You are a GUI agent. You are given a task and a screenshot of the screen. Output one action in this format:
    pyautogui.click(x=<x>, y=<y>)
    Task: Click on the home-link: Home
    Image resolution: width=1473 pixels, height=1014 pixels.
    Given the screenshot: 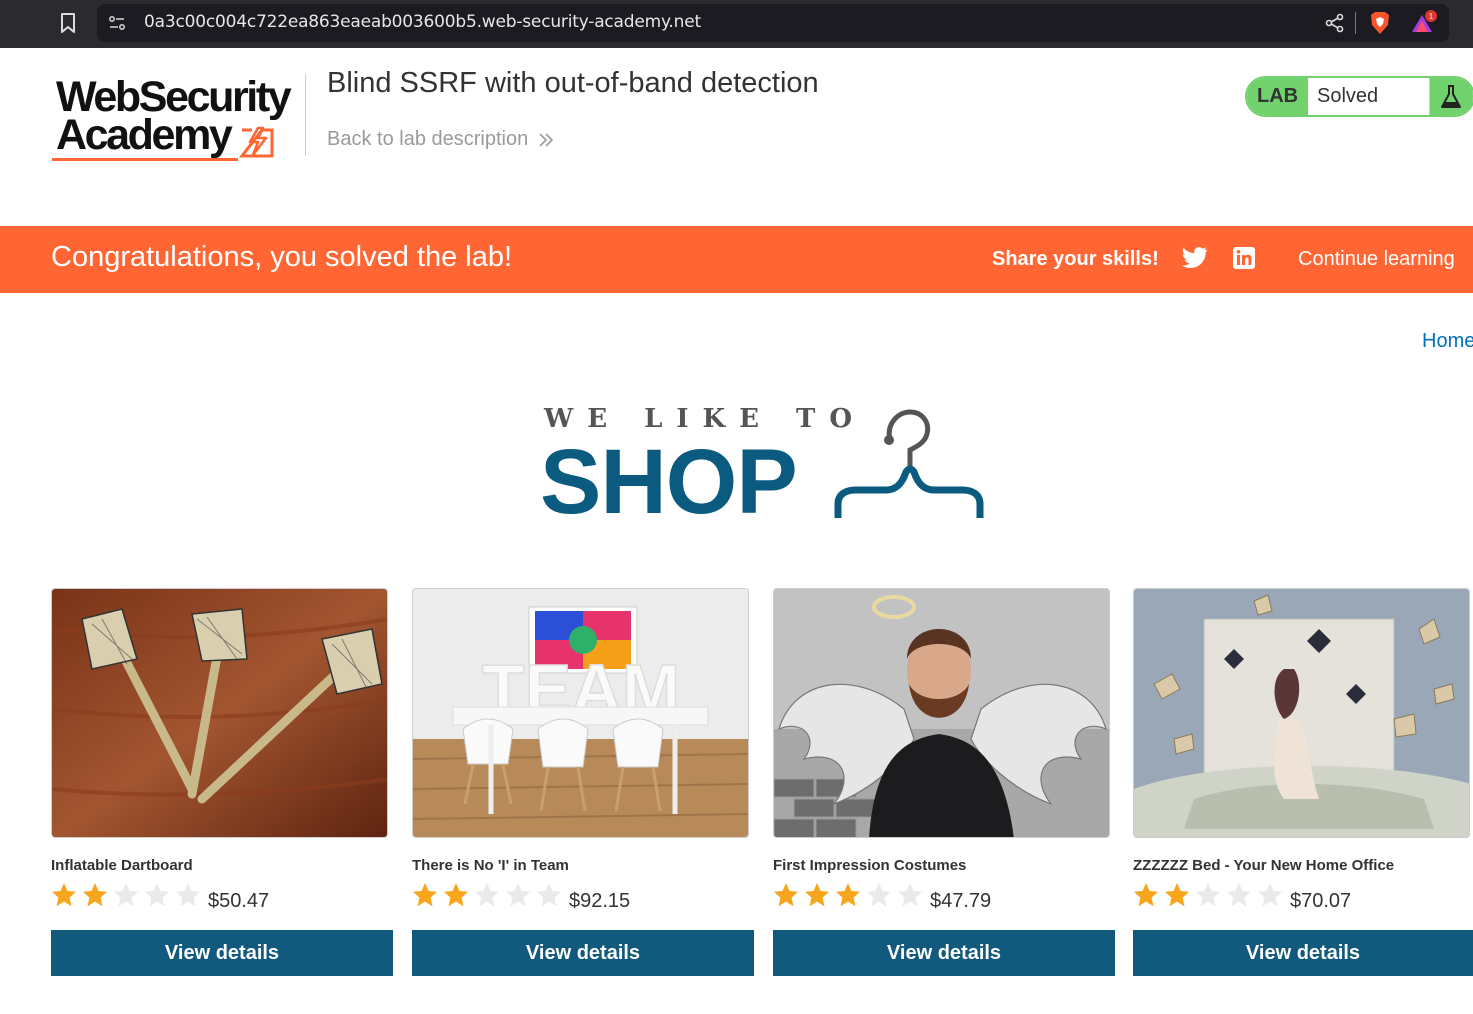 What is the action you would take?
    pyautogui.click(x=1447, y=341)
    